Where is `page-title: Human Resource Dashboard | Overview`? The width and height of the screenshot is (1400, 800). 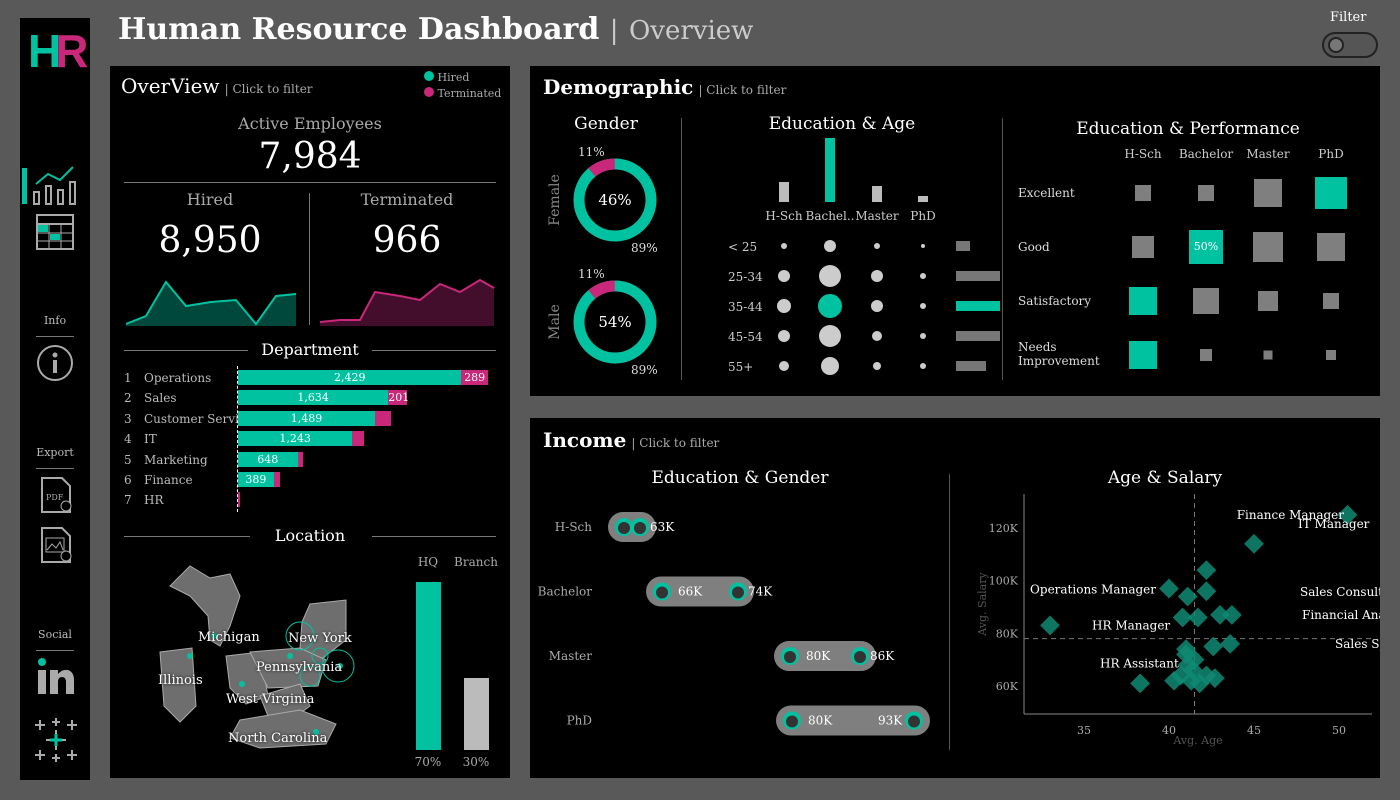
page-title: Human Resource Dashboard | Overview is located at coordinates (436, 29).